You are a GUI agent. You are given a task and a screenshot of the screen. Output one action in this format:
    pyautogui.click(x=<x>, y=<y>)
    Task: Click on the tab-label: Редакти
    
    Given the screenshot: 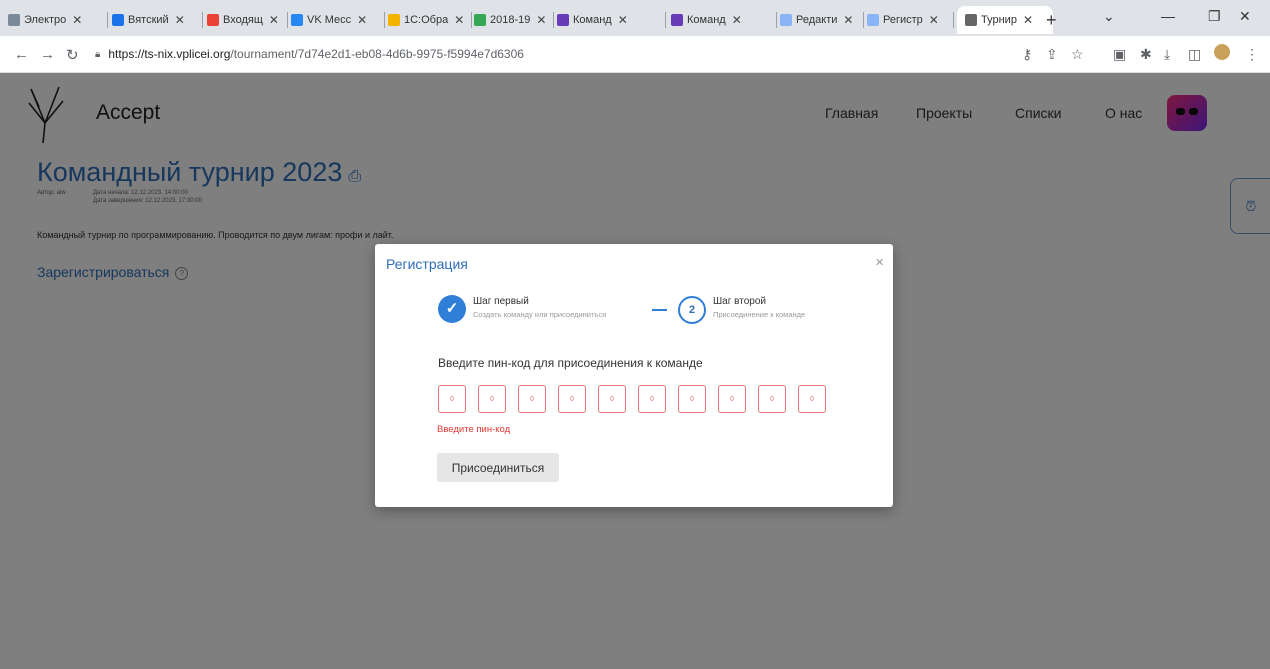 What is the action you would take?
    pyautogui.click(x=817, y=20)
    